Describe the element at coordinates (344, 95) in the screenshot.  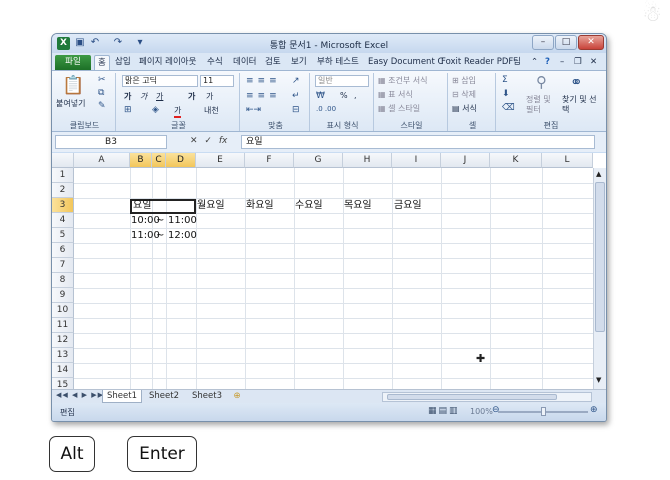
I see `percent-button: %` at that location.